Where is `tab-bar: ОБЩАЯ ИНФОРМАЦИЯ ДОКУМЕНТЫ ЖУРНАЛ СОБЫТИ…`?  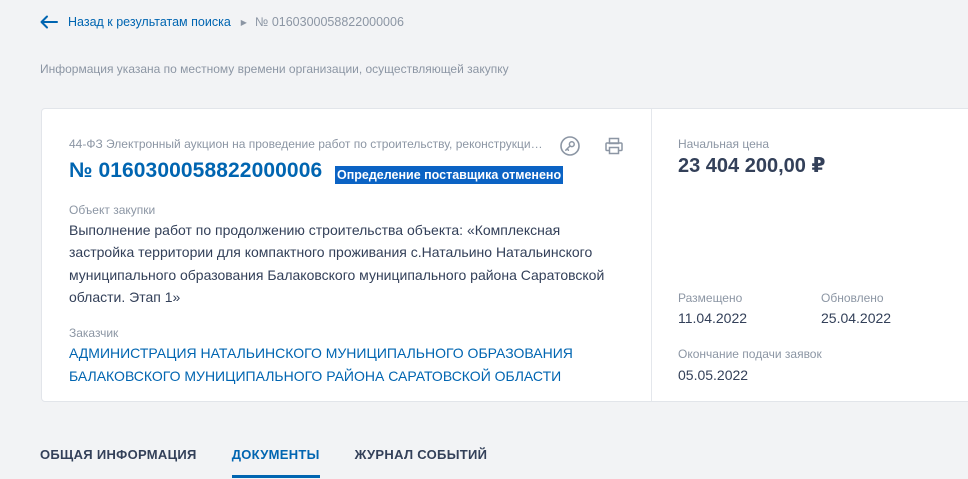
tab-bar: ОБЩАЯ ИНФОРМАЦИЯ ДОКУМЕНТЫ ЖУРНАЛ СОБЫТИ… is located at coordinates (281, 463).